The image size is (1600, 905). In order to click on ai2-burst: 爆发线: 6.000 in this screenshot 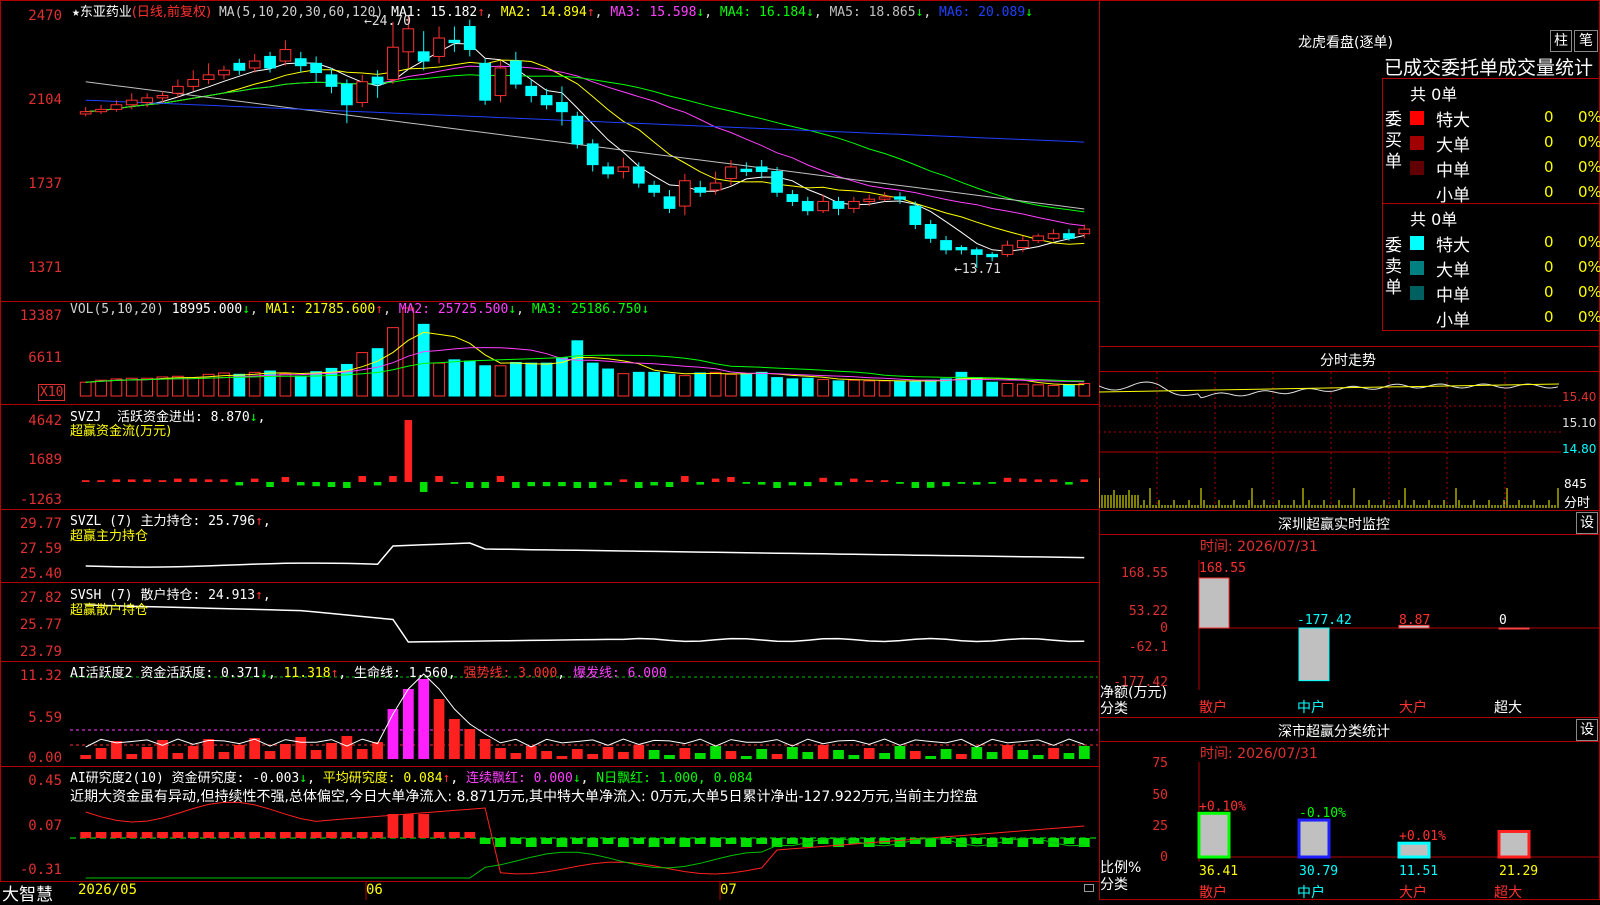, I will do `click(619, 673)`.